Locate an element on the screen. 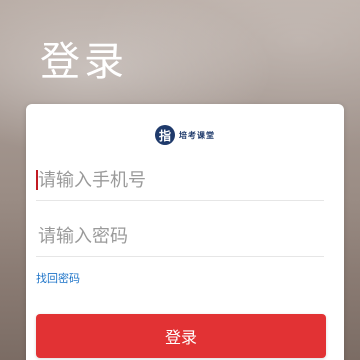  forgot-password-link: 找回密码 is located at coordinates (58, 278).